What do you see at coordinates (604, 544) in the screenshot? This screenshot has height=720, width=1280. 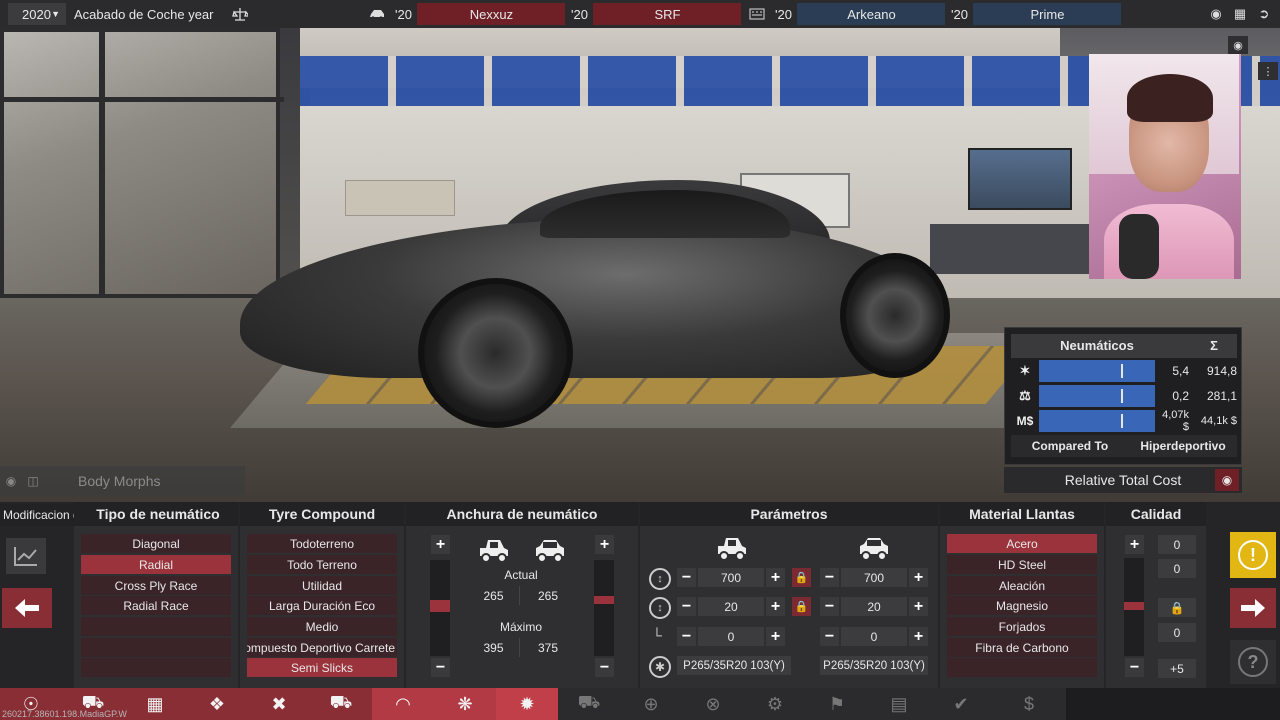 I see `rear-width-plus-button: +` at bounding box center [604, 544].